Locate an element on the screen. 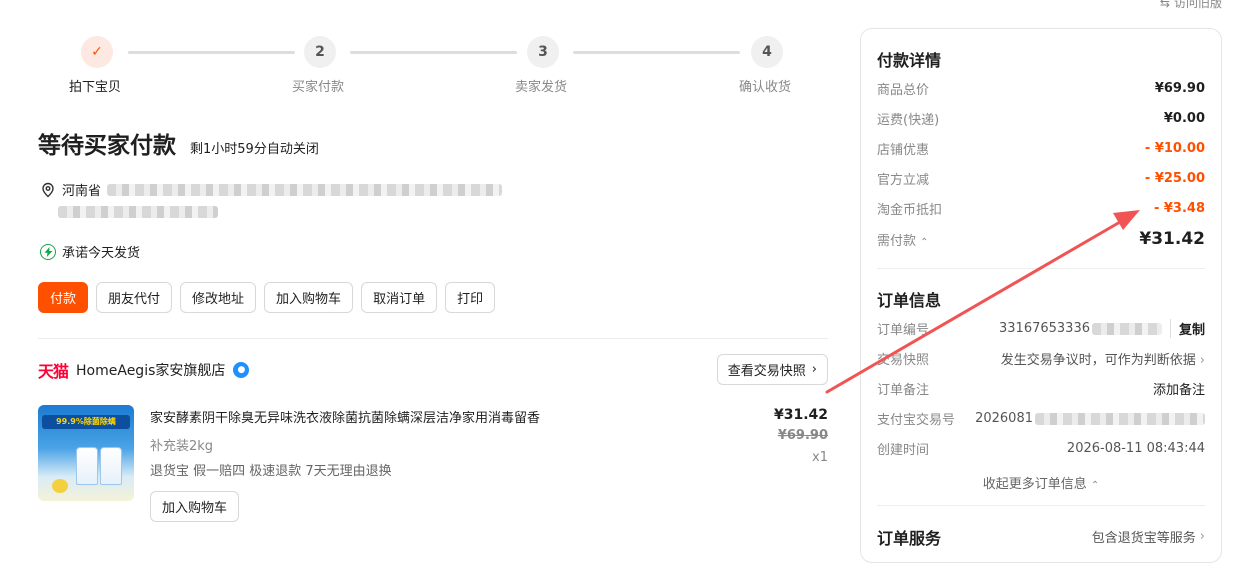 The height and width of the screenshot is (566, 1246). total-value: ¥31.42 is located at coordinates (1172, 239).